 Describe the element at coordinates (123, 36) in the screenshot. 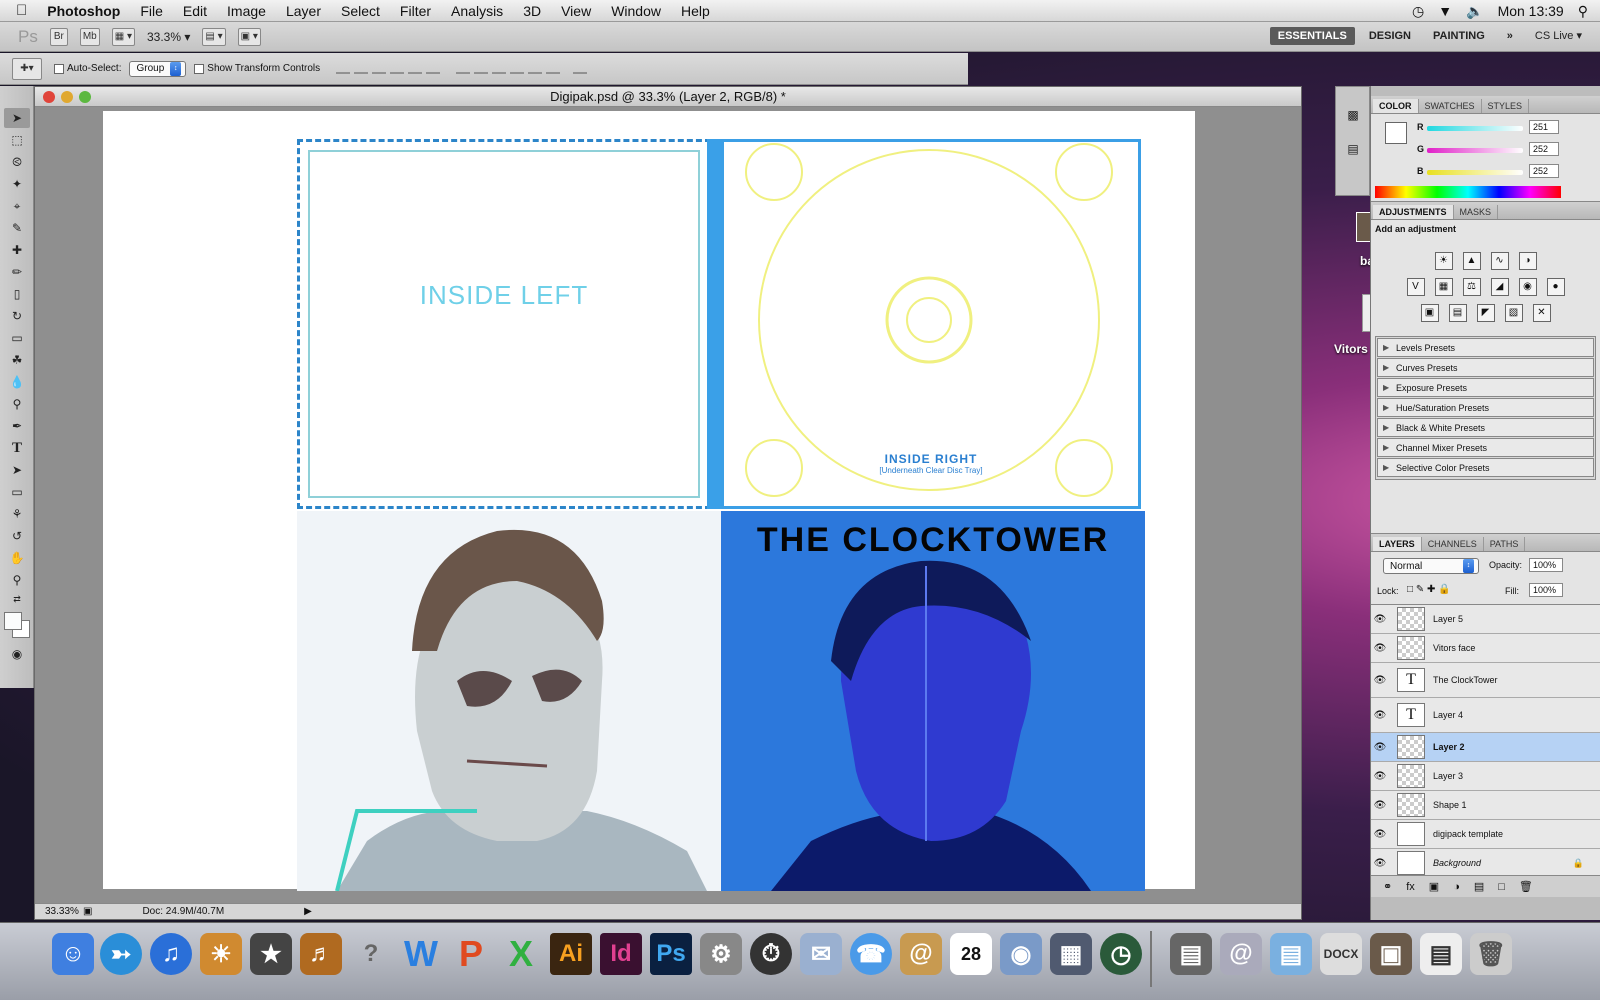

I see `view-extras-button: ▦ ▾` at that location.